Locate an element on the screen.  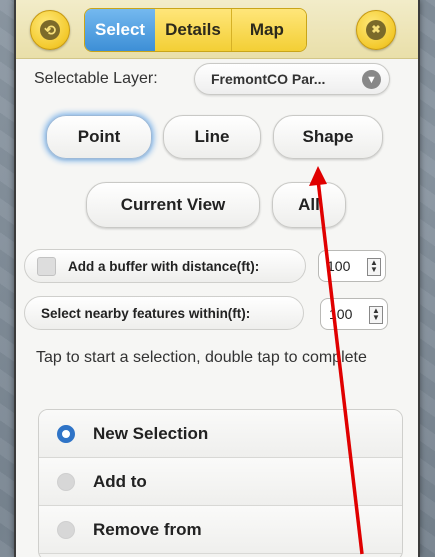
all-button: All is located at coordinates (309, 205).